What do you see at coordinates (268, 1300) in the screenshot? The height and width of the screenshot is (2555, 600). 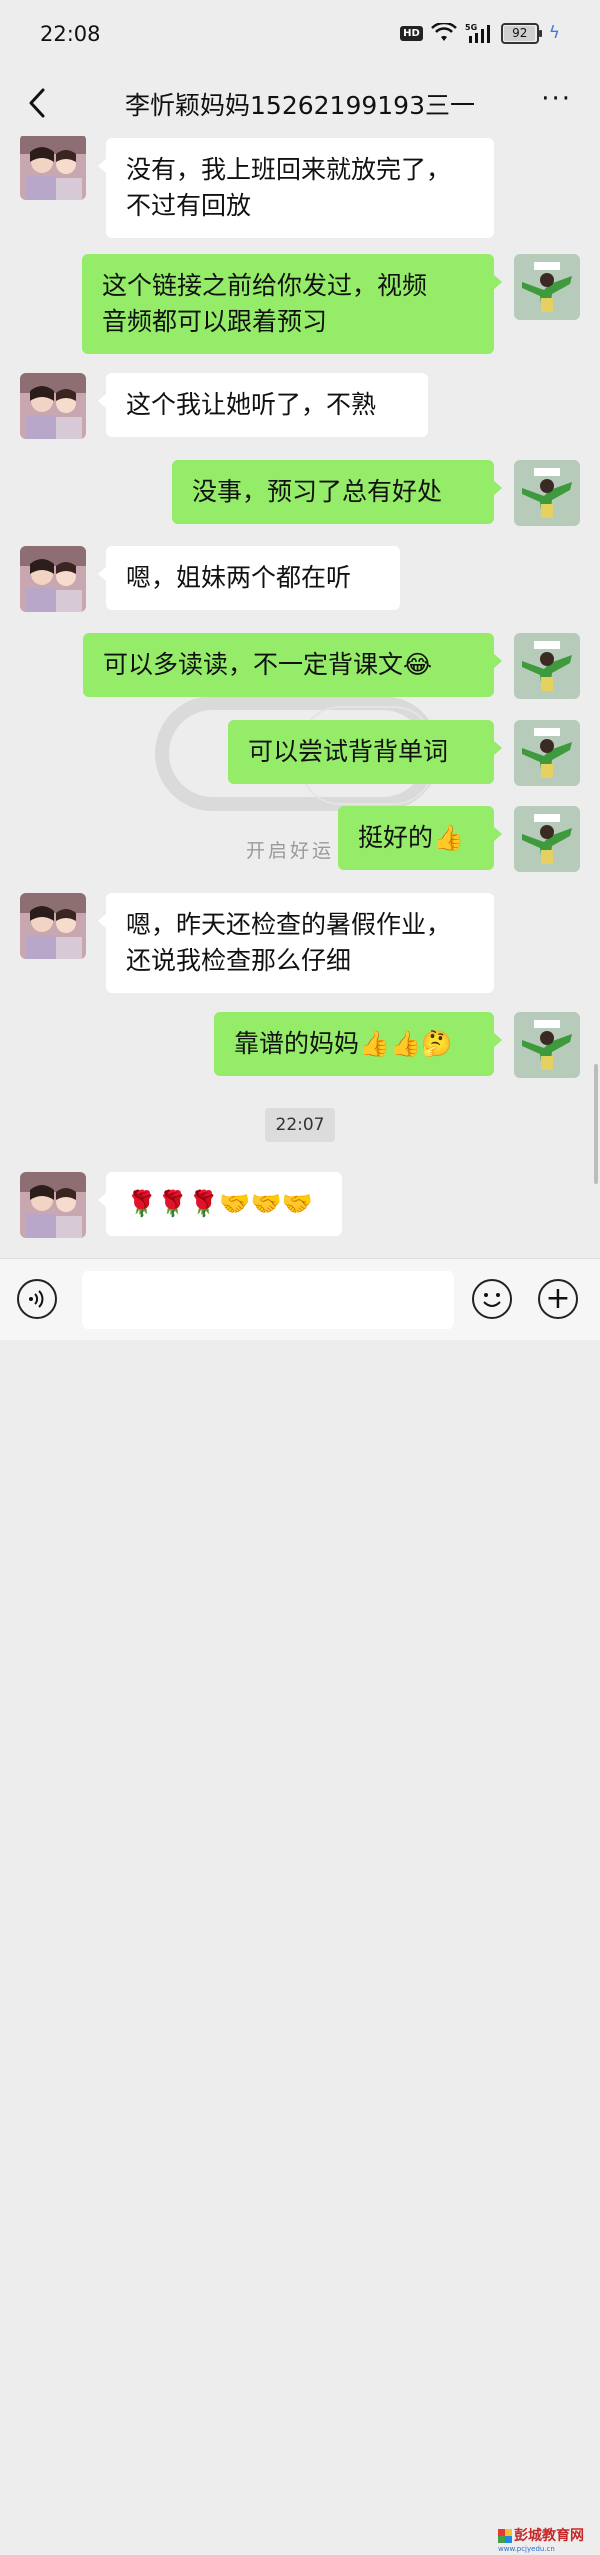 I see `message-input` at bounding box center [268, 1300].